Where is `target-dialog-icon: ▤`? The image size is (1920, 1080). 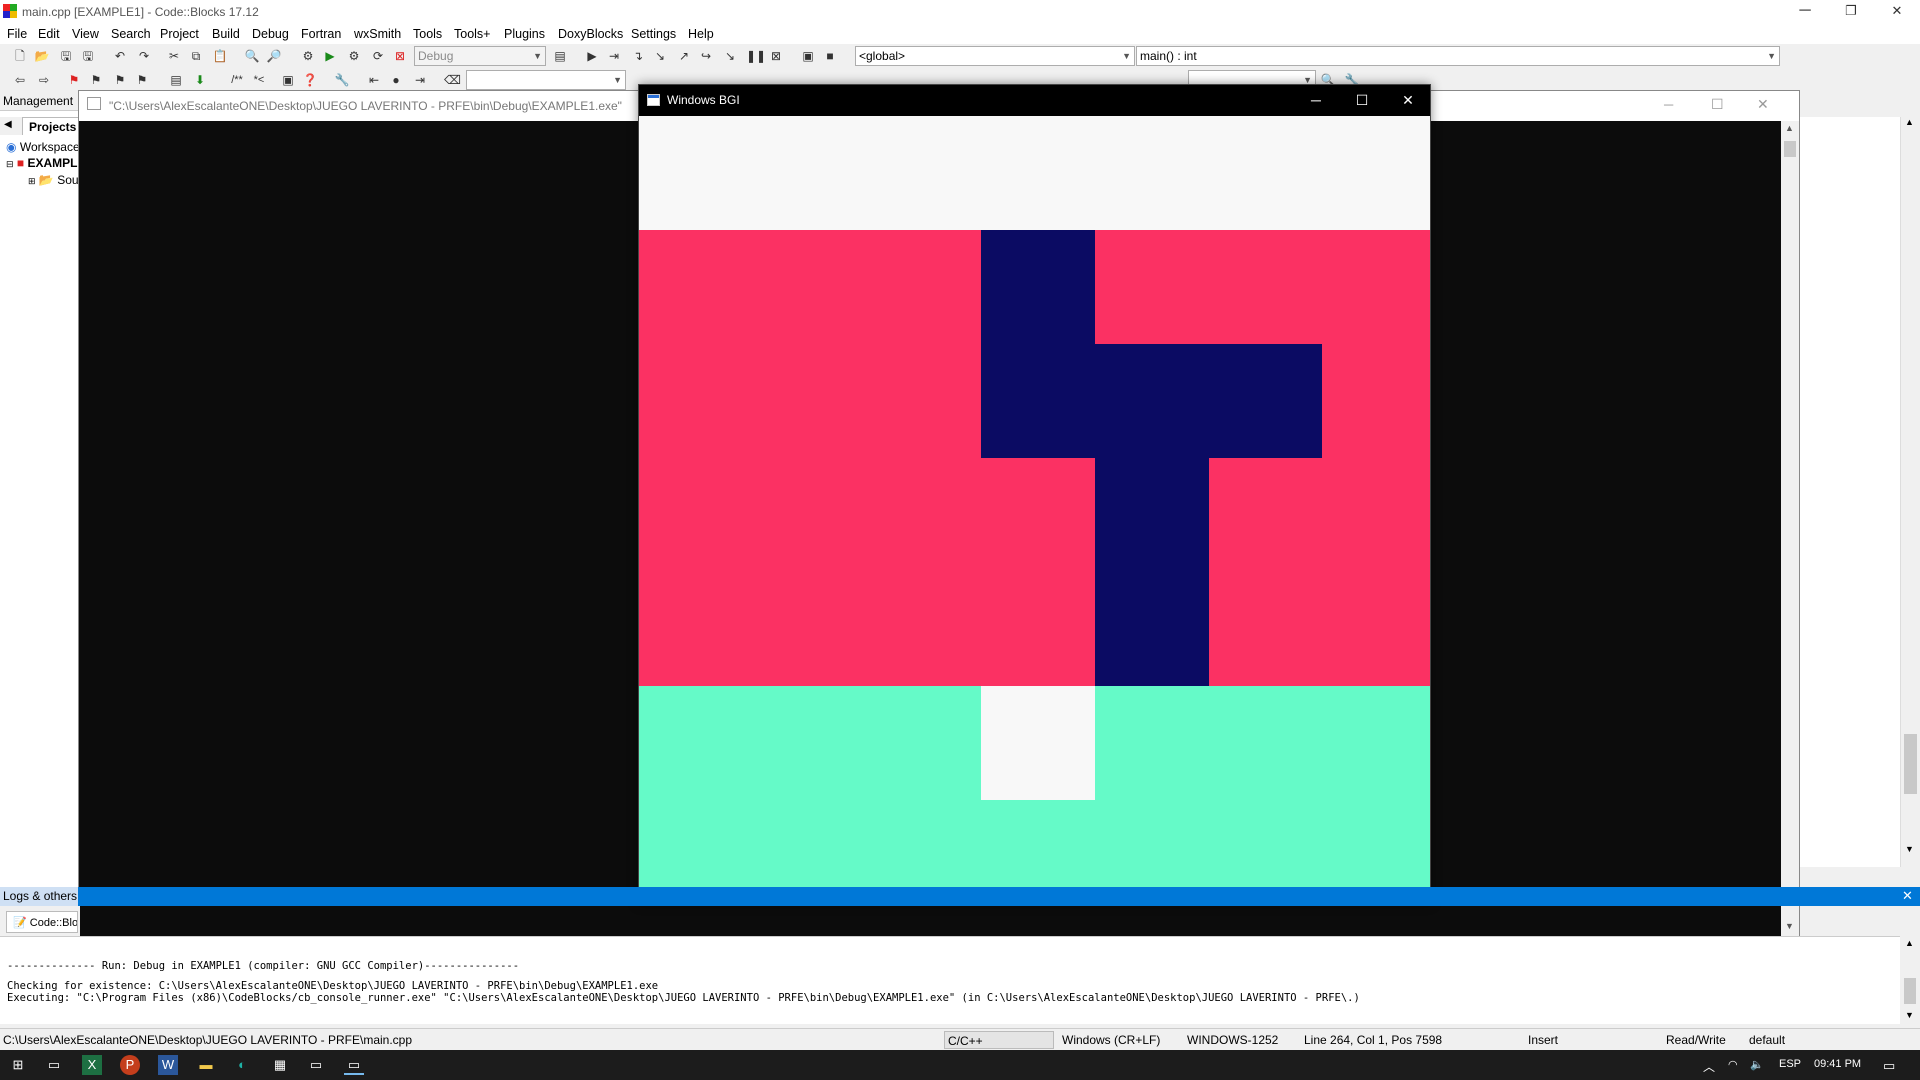 target-dialog-icon: ▤ is located at coordinates (560, 56).